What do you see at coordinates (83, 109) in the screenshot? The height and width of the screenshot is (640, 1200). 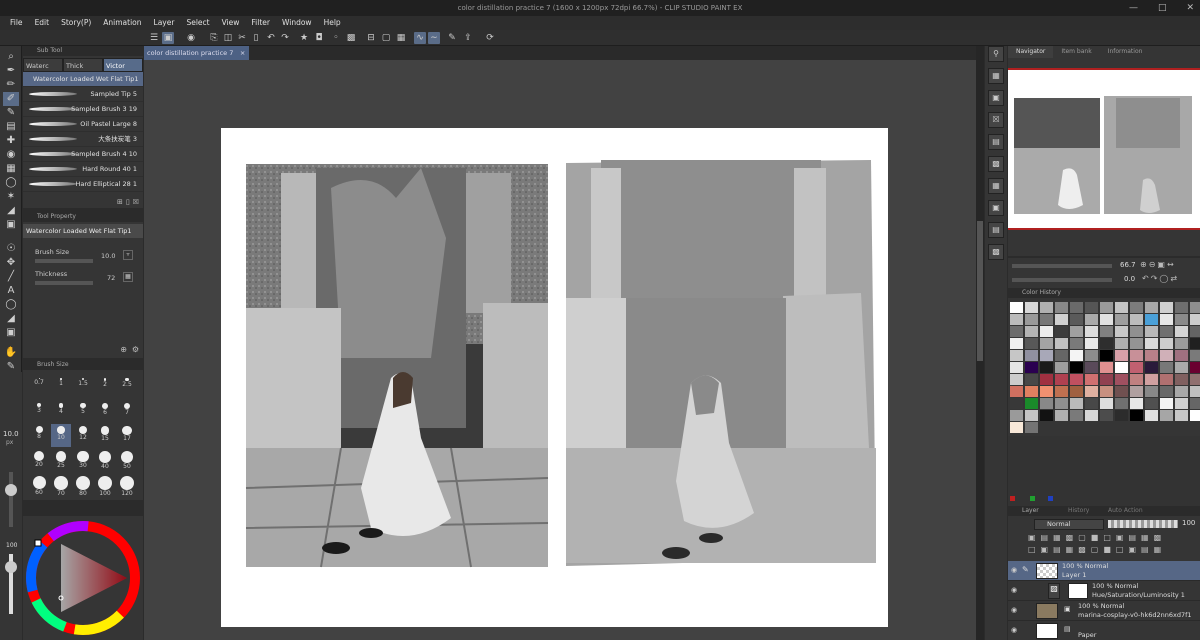 I see `brush-item: Sampled Brush 3 19` at bounding box center [83, 109].